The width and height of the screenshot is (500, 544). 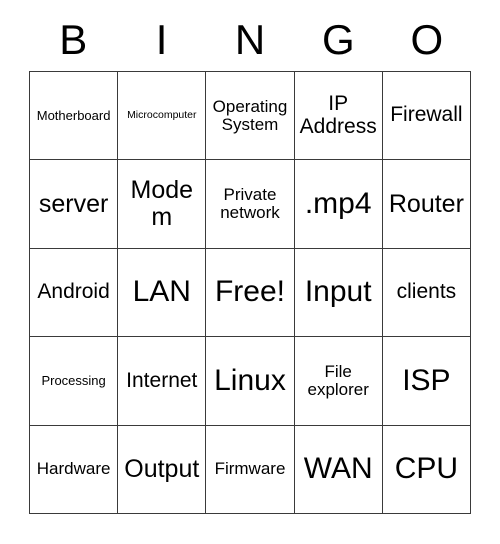 I want to click on bingo-cell-label: Private network, so click(x=250, y=203).